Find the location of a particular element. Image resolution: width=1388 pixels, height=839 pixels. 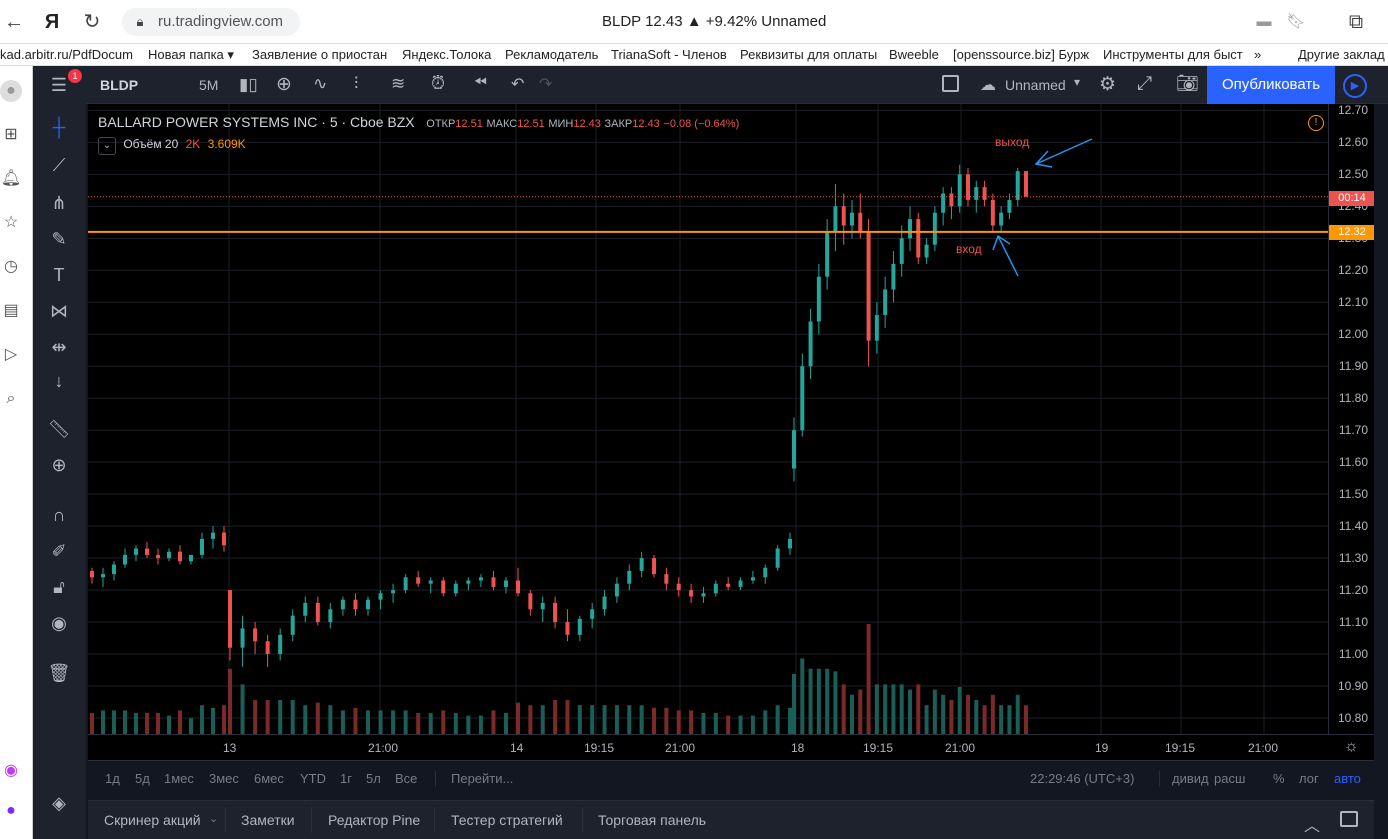

tab-notes: Заметки is located at coordinates (268, 820).